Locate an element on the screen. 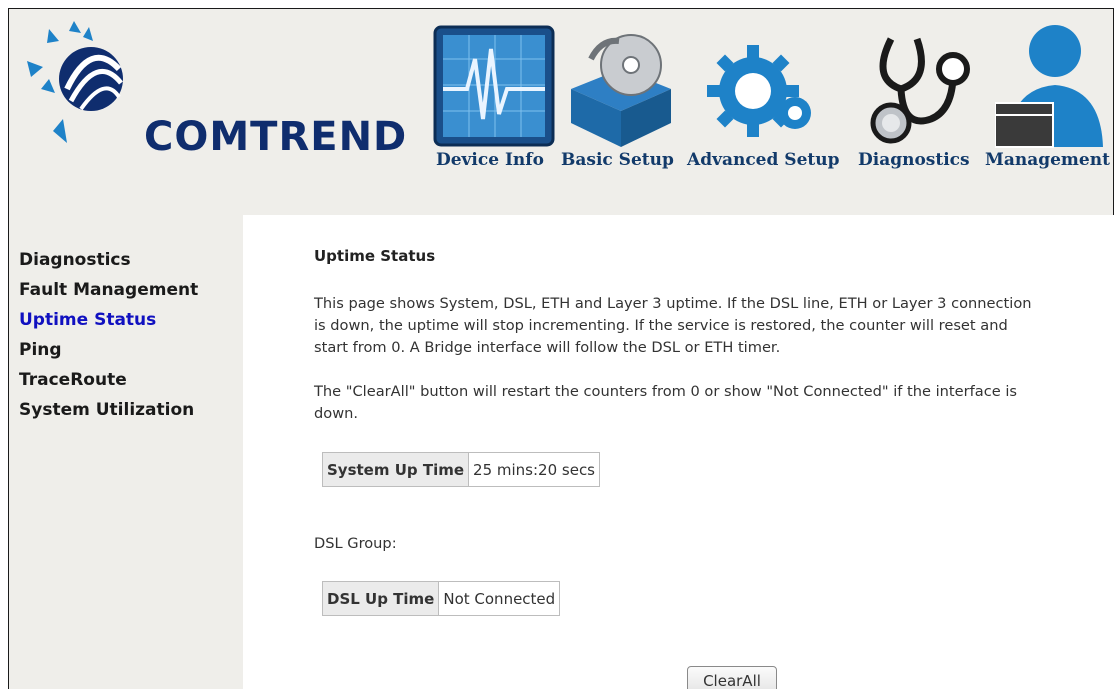 The image size is (1117, 689). dsl-group-label: DSL Group: is located at coordinates (355, 543).